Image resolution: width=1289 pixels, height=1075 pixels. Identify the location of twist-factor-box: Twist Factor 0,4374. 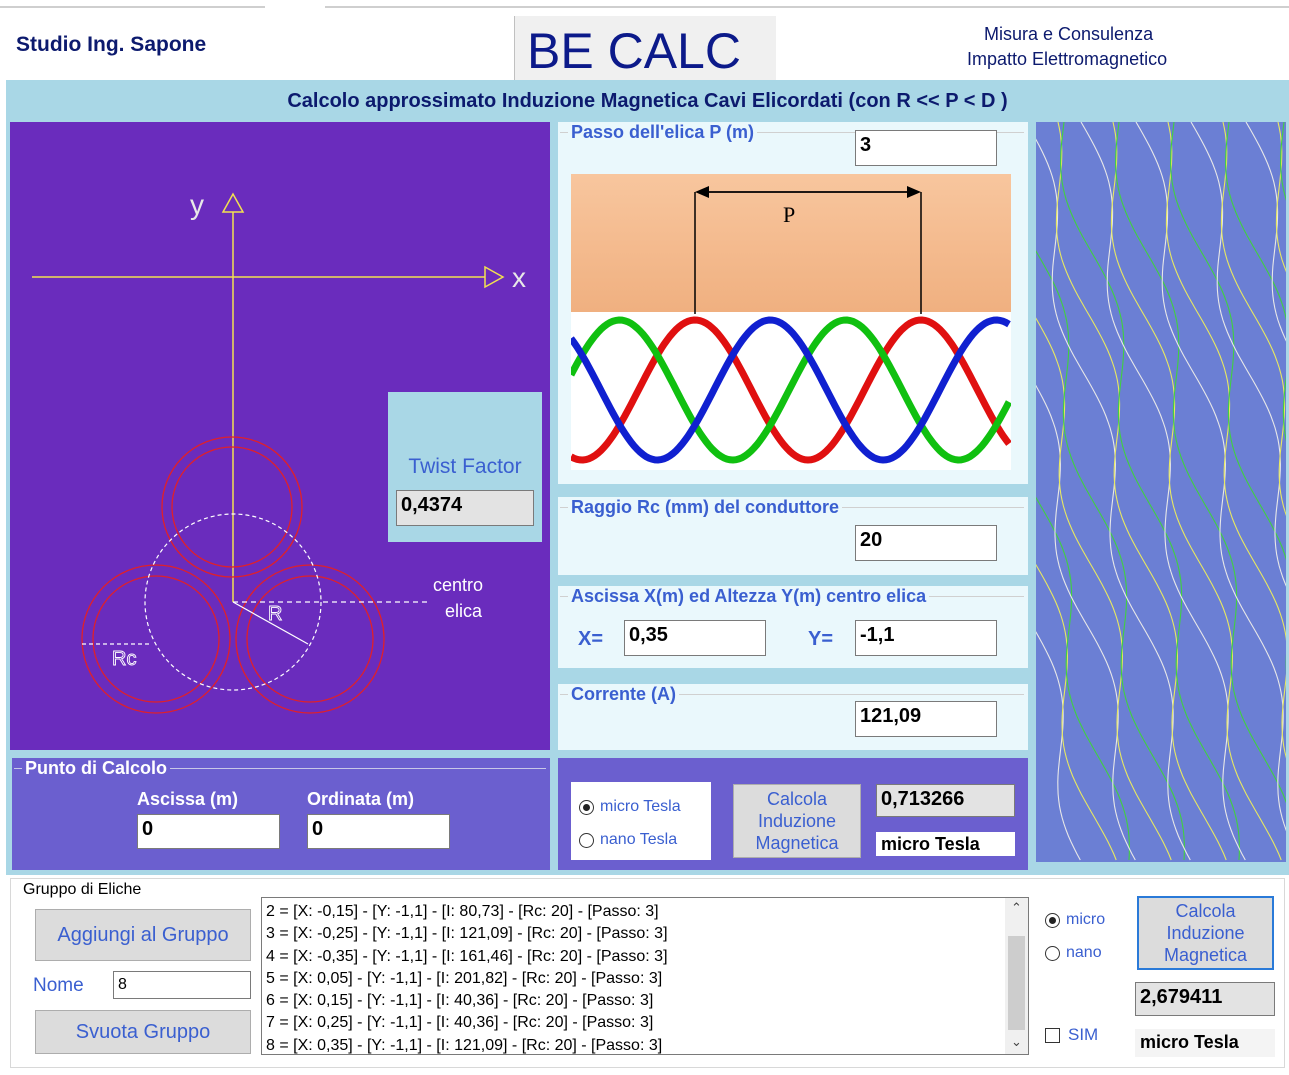
(465, 467).